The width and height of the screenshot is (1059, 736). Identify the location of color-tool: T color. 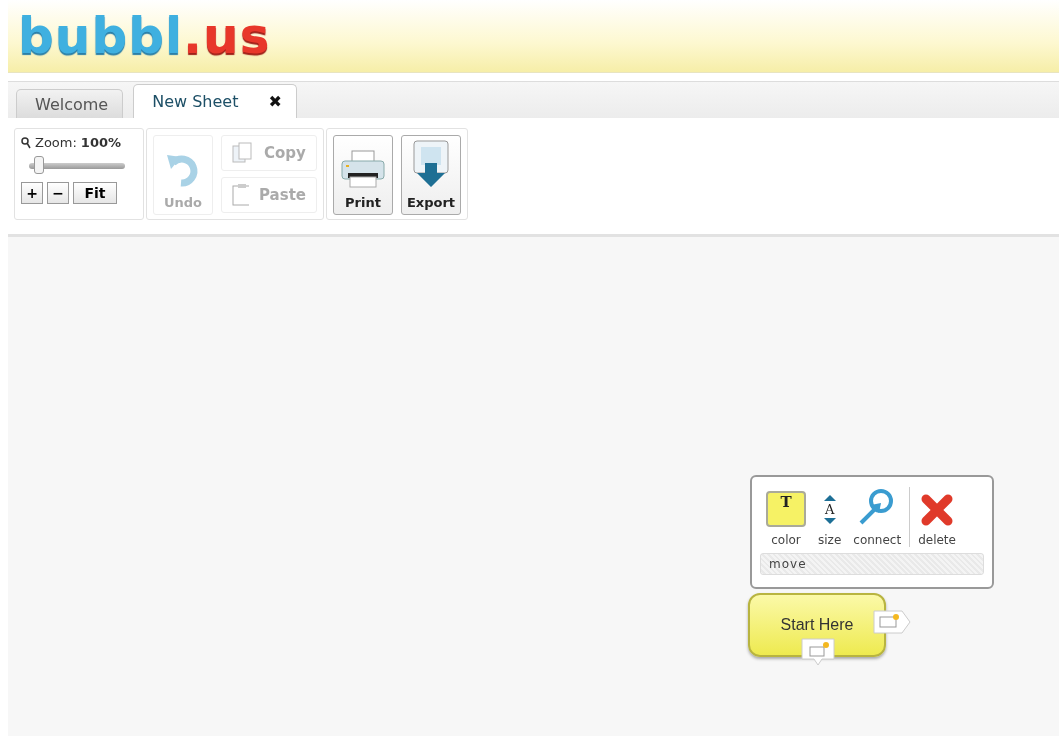
(786, 519).